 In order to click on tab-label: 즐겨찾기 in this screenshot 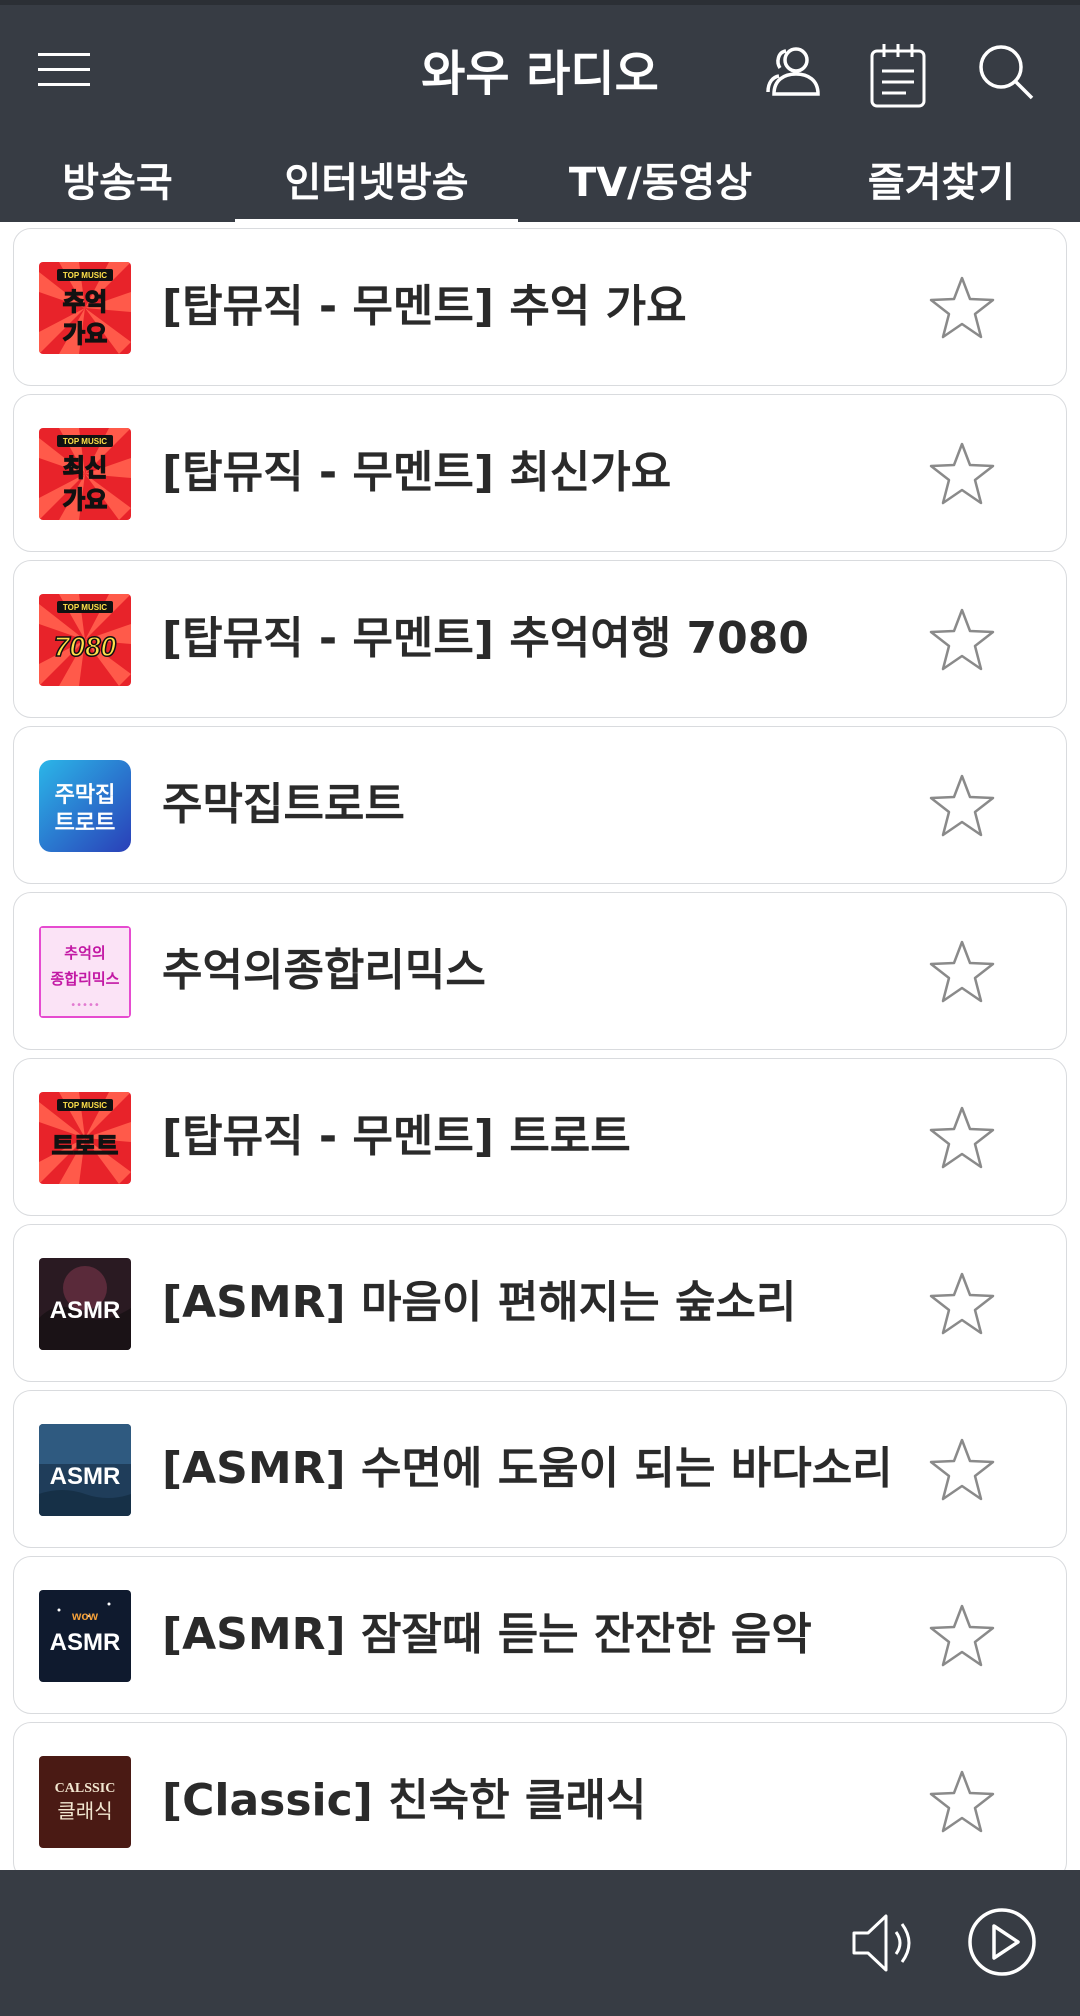, I will do `click(941, 182)`.